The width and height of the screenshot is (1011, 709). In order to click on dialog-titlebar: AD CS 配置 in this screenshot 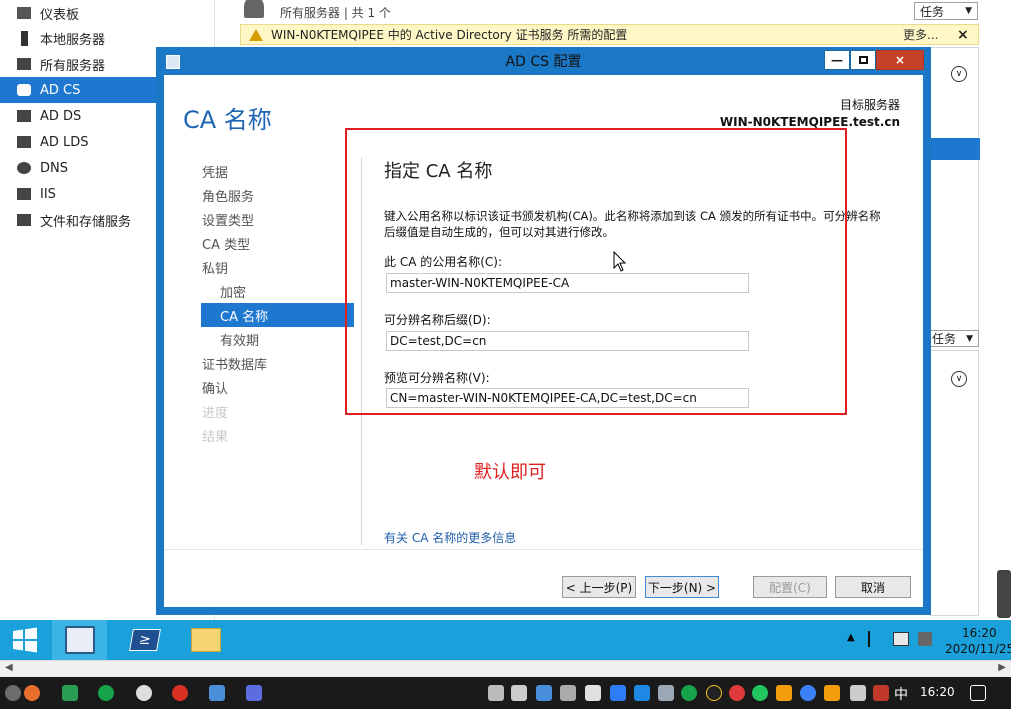, I will do `click(543, 61)`.